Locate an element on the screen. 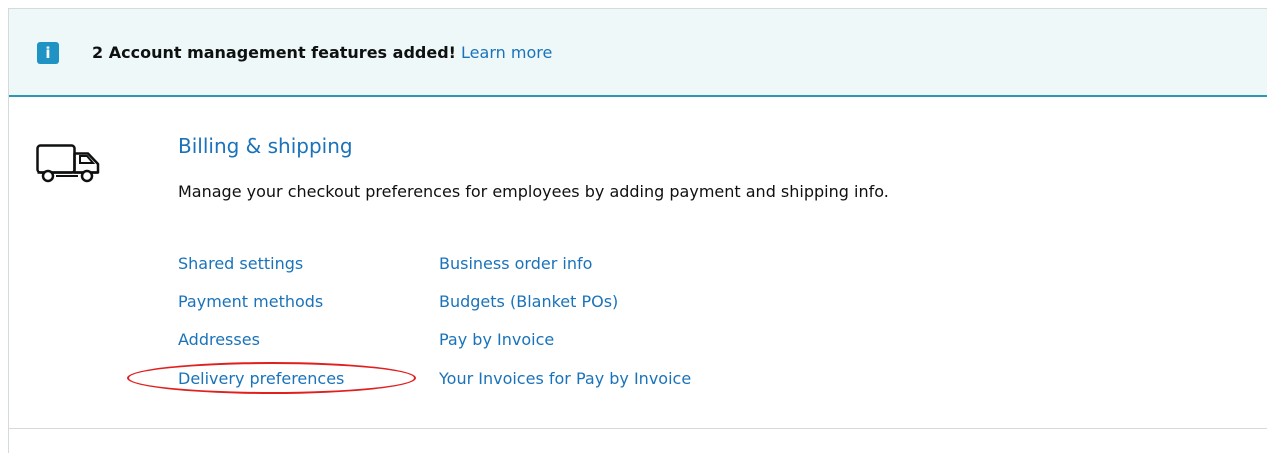  payment-methods-link: Payment methods is located at coordinates (250, 302).